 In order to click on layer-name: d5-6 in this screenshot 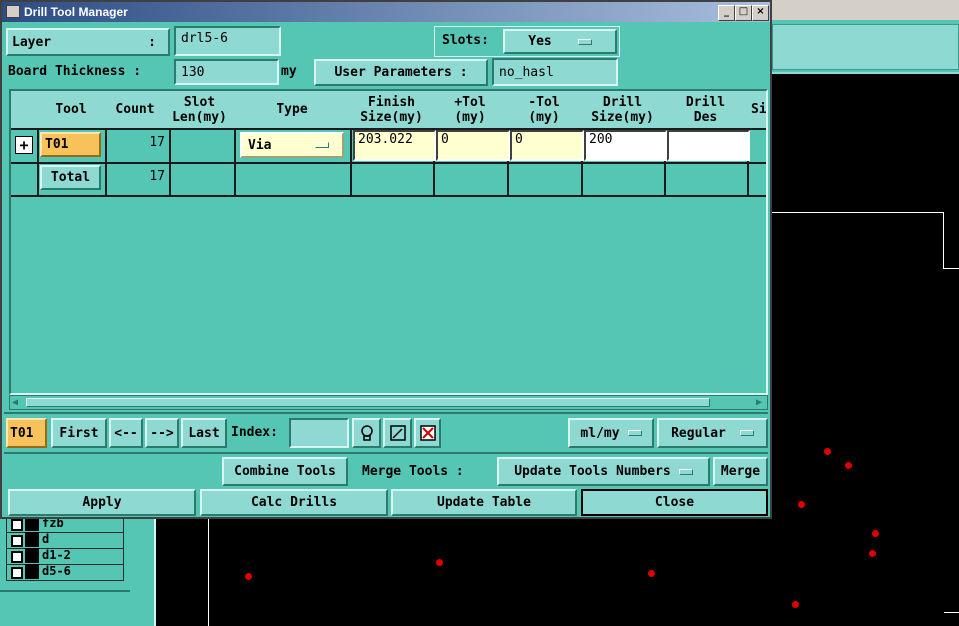, I will do `click(56, 571)`.